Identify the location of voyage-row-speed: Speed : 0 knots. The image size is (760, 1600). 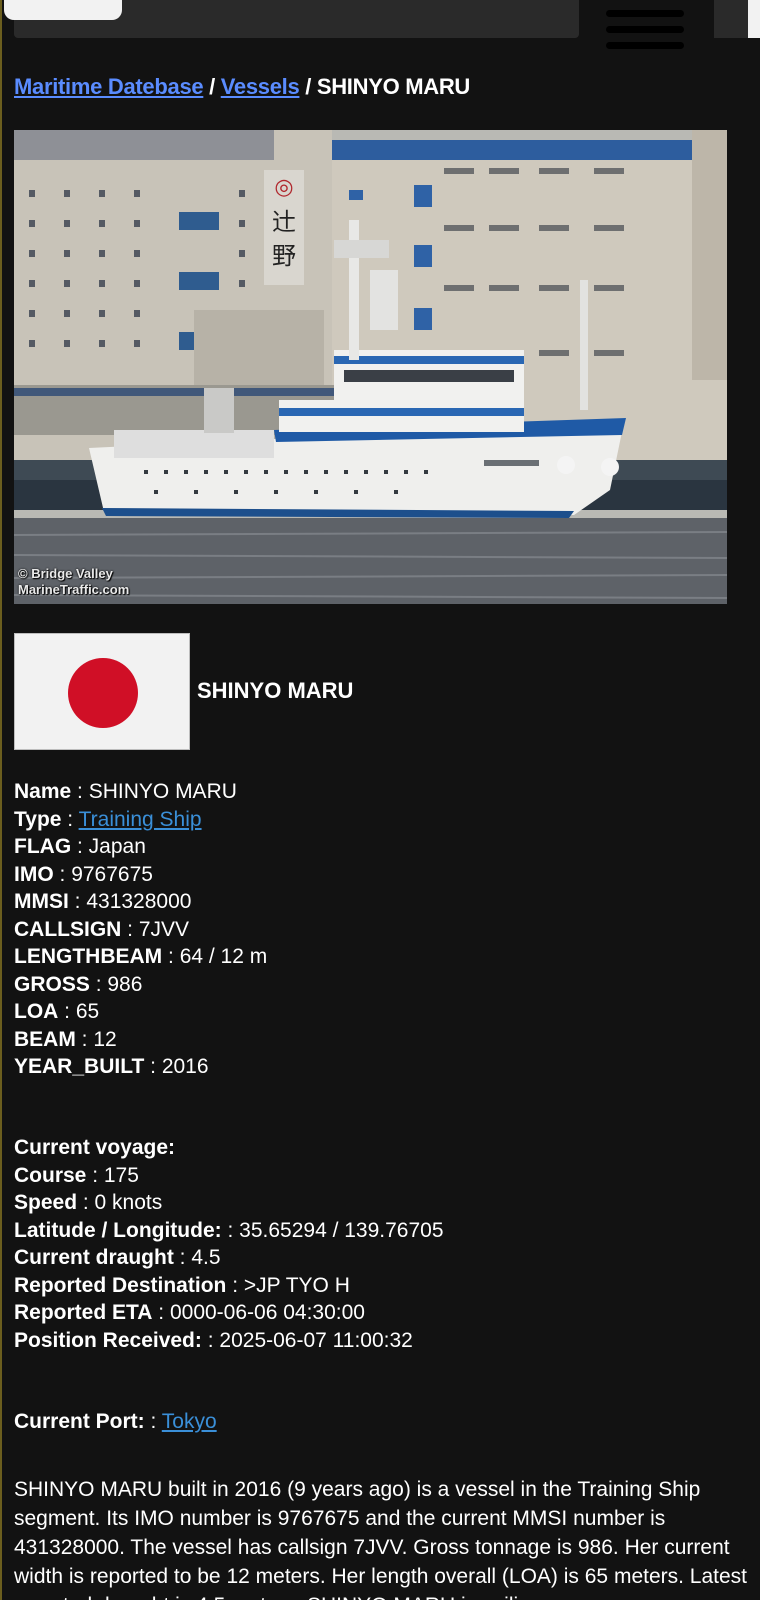
(88, 1202).